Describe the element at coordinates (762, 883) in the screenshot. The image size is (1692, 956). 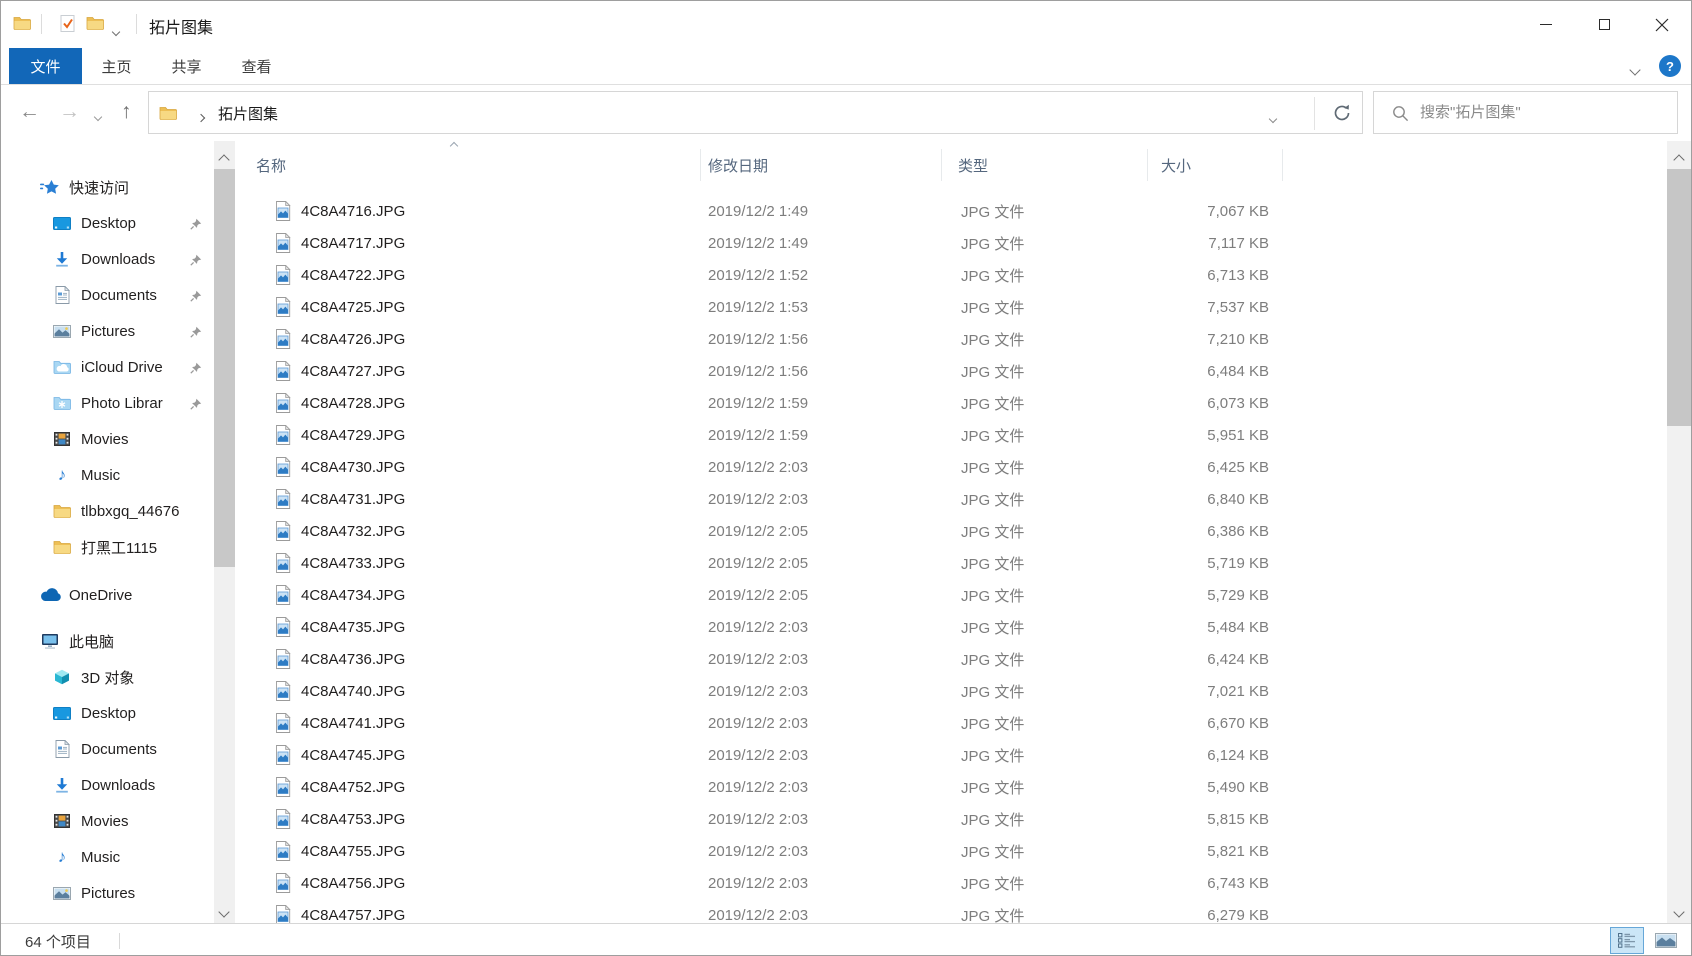
I see `file-row-4C8A4756.JPG: 4C8A4756.JPG 2019/12/2 2:03 JPG 文件 6,743 KB` at that location.